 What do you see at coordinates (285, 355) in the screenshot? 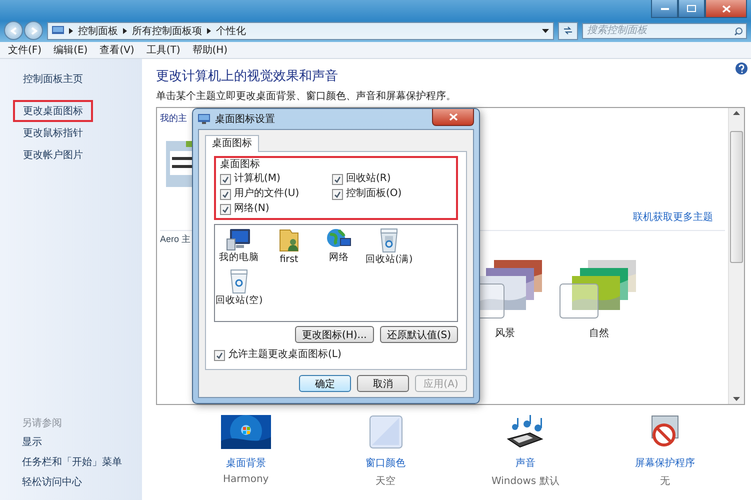
I see `checkbox-label: 允许主题更改桌面图标(L)` at bounding box center [285, 355].